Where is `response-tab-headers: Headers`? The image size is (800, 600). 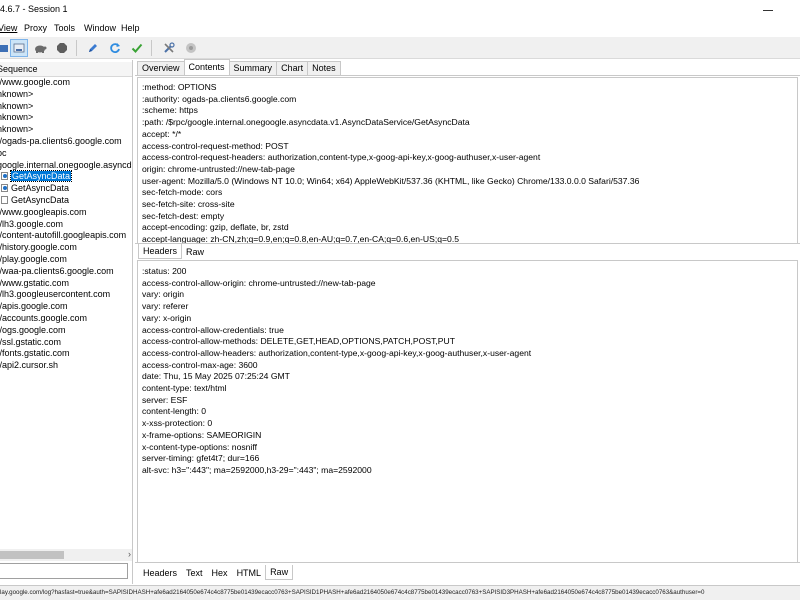 response-tab-headers: Headers is located at coordinates (160, 572).